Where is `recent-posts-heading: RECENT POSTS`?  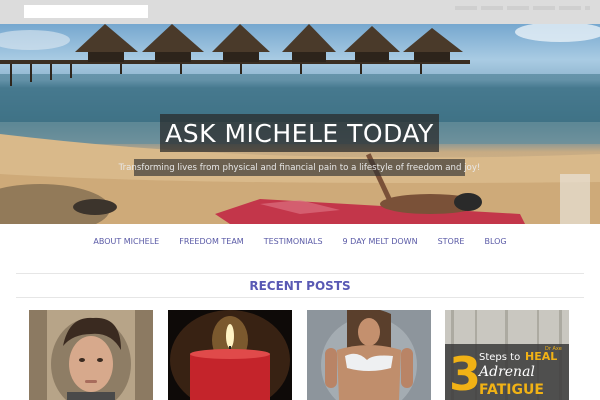
recent-posts-heading: RECENT POSTS is located at coordinates (300, 286).